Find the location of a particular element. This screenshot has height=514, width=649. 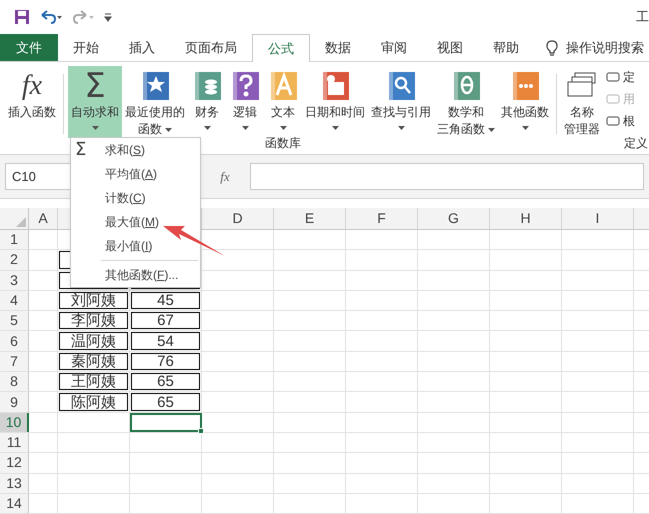

ribbon-button: fx 插入函数 is located at coordinates (32, 102).